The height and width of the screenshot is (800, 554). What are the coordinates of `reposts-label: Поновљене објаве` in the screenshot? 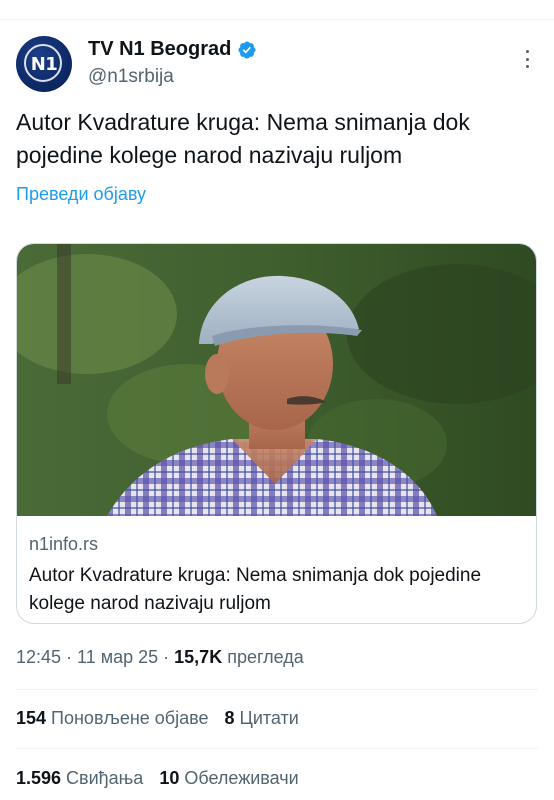 It's located at (129, 718).